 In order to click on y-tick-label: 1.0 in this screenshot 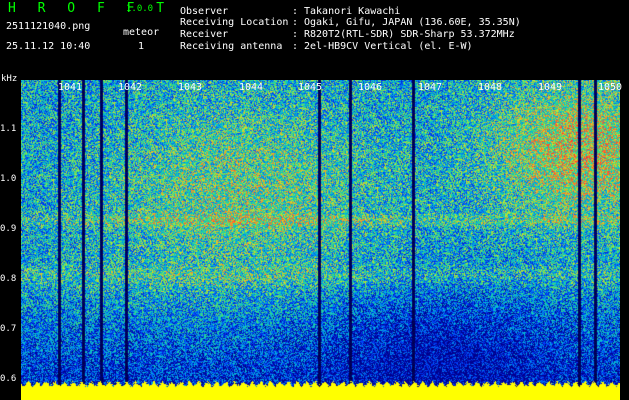, I will do `click(8, 179)`.